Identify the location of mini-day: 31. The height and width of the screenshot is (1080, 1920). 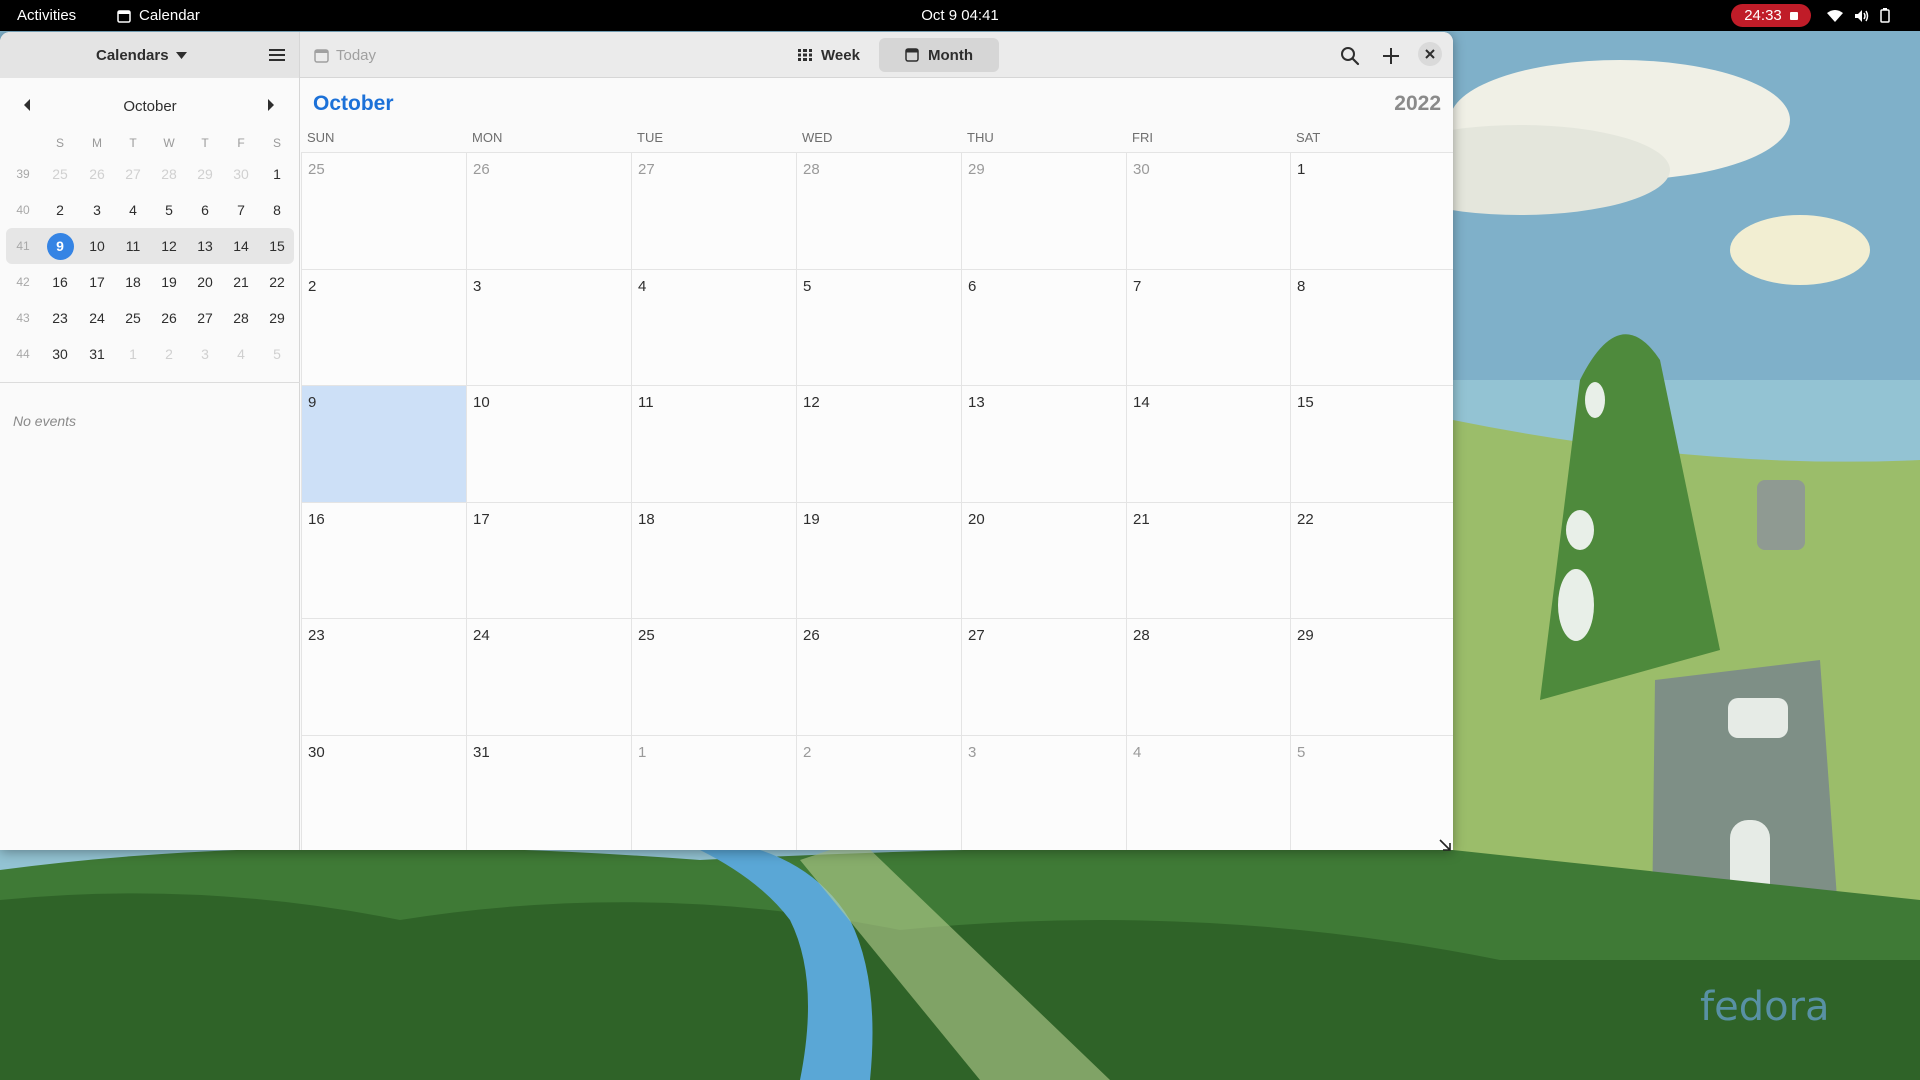
(97, 354).